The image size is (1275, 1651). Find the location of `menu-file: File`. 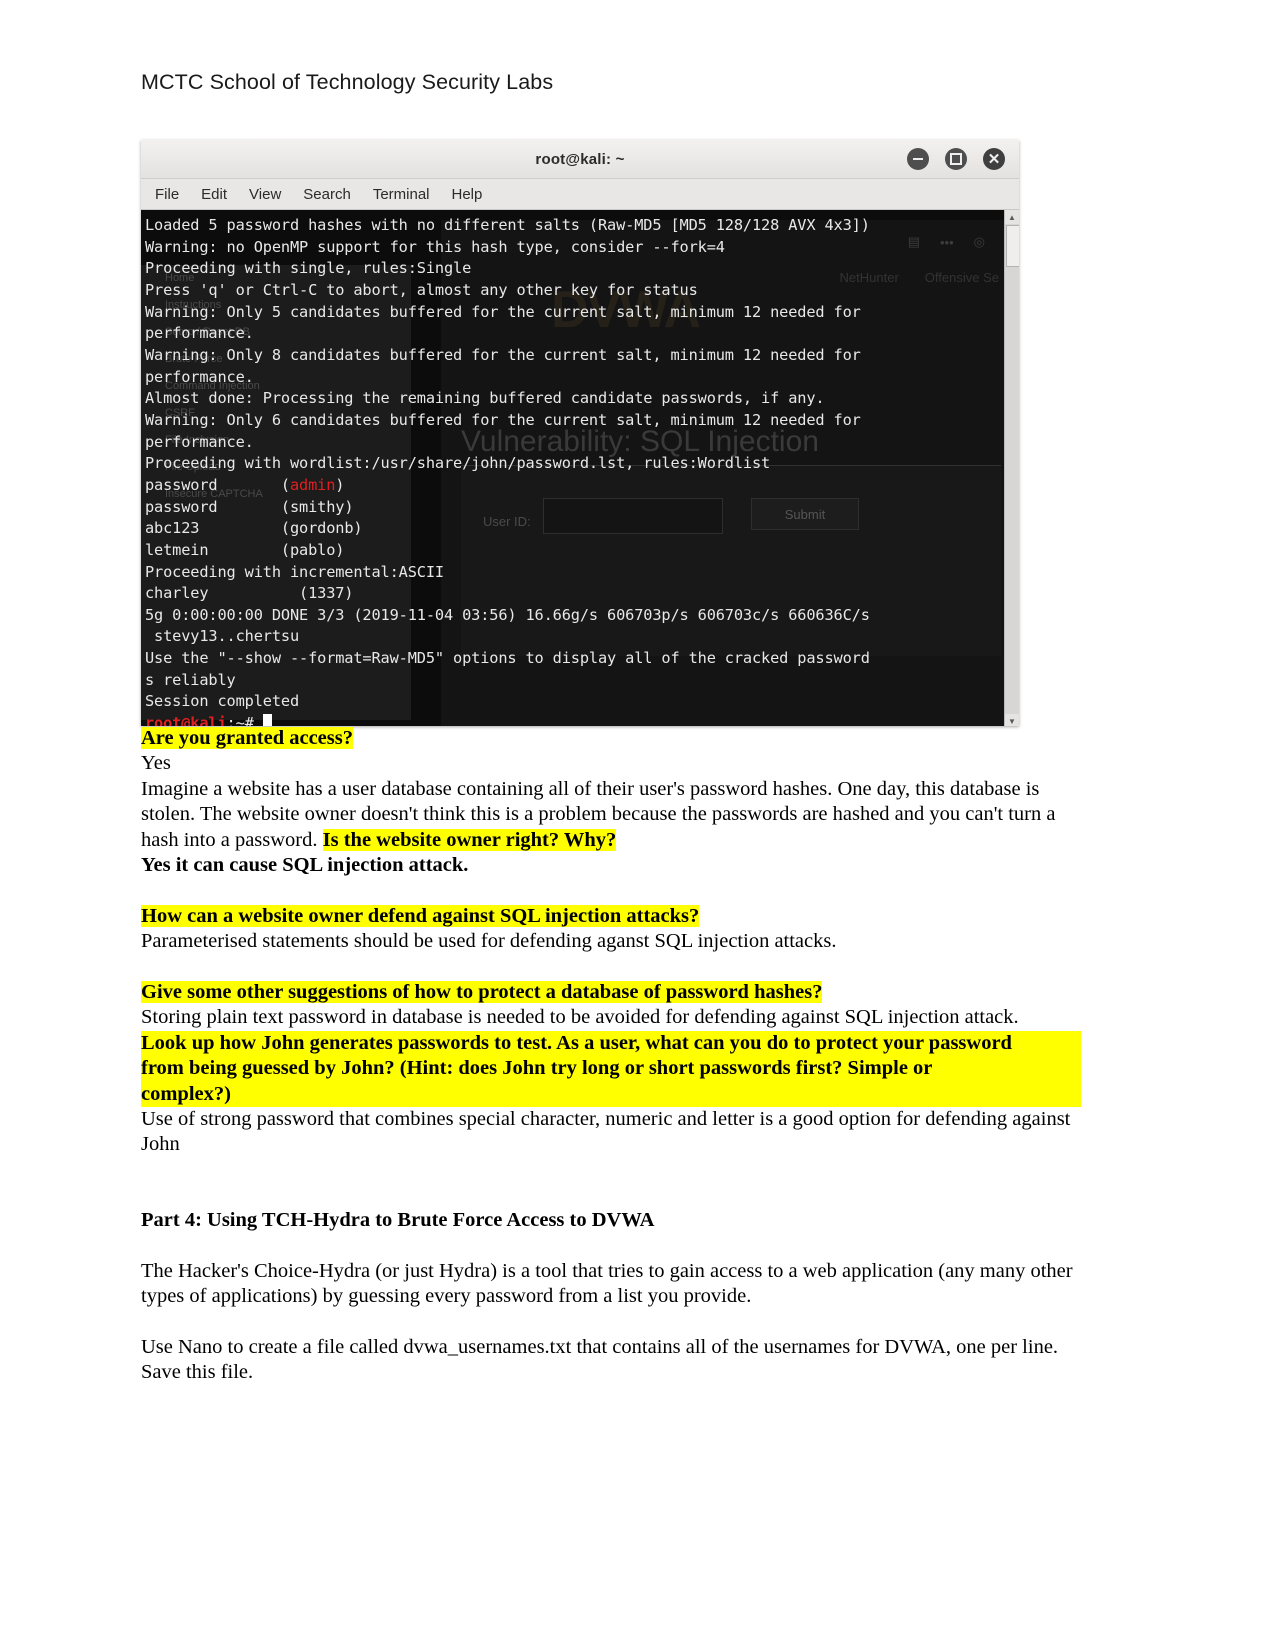

menu-file: File is located at coordinates (167, 194).